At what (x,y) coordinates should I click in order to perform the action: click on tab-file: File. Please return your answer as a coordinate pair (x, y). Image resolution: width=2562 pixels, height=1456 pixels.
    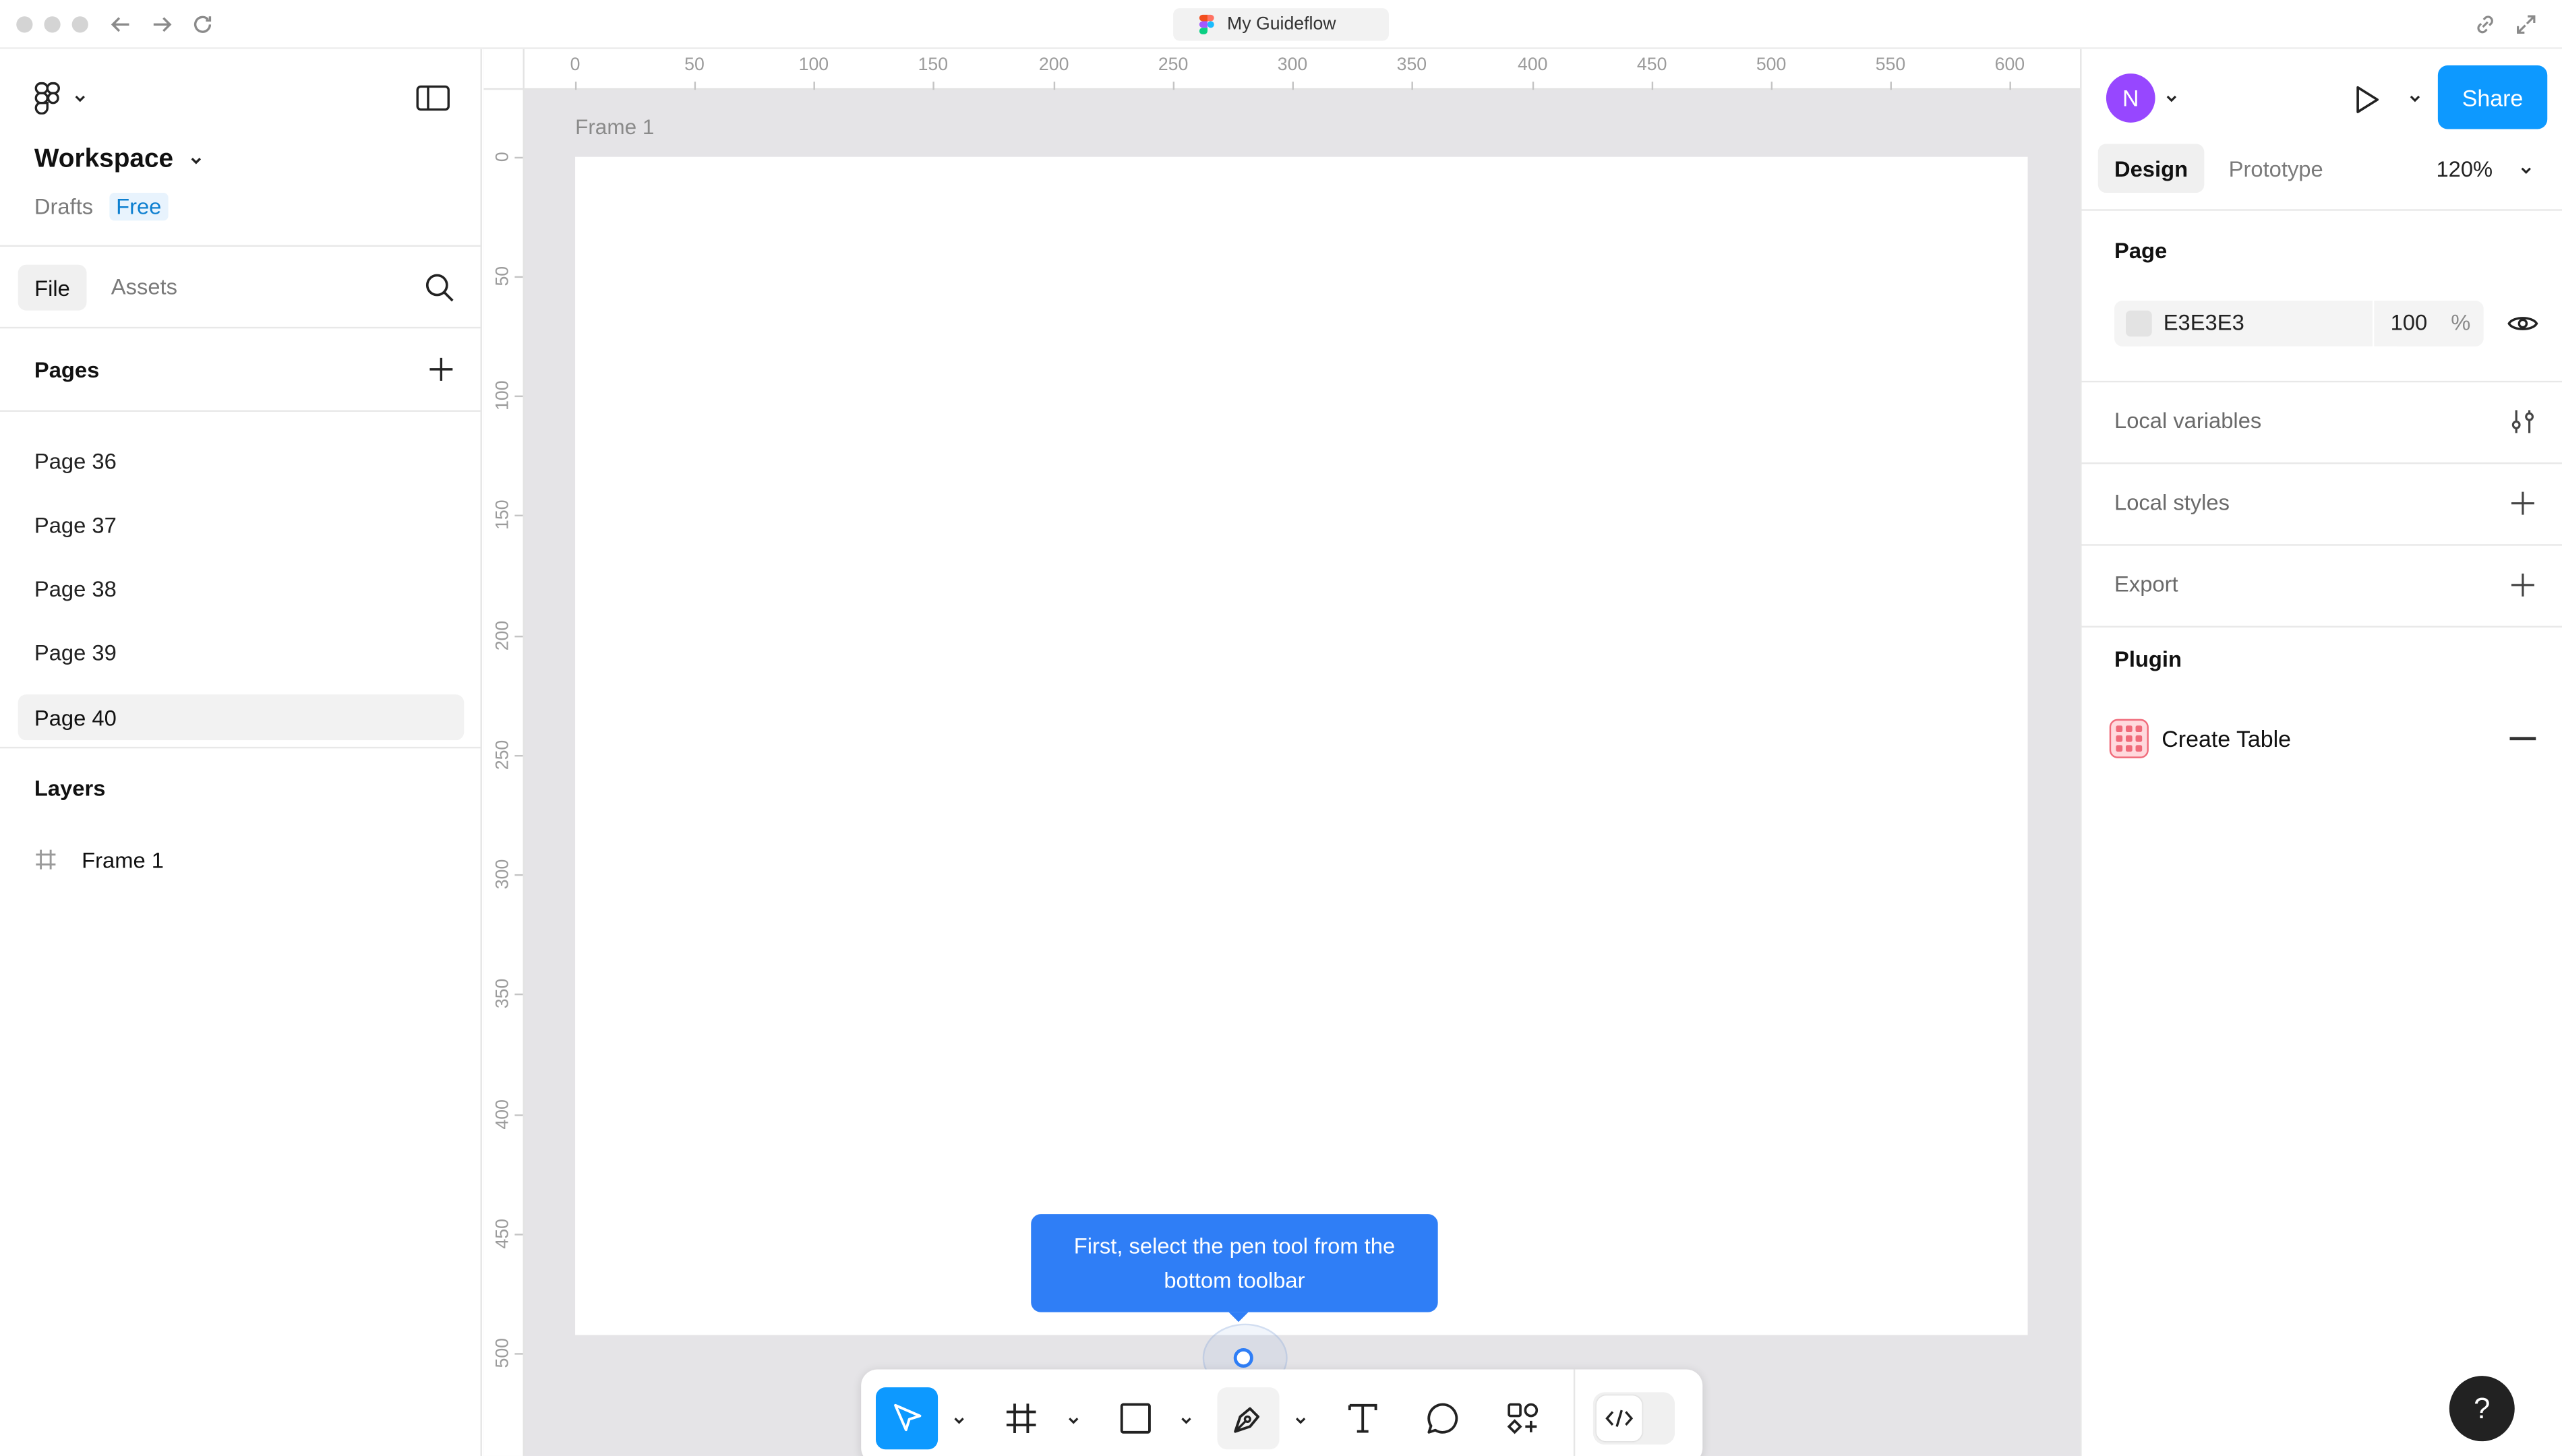
    Looking at the image, I should click on (52, 287).